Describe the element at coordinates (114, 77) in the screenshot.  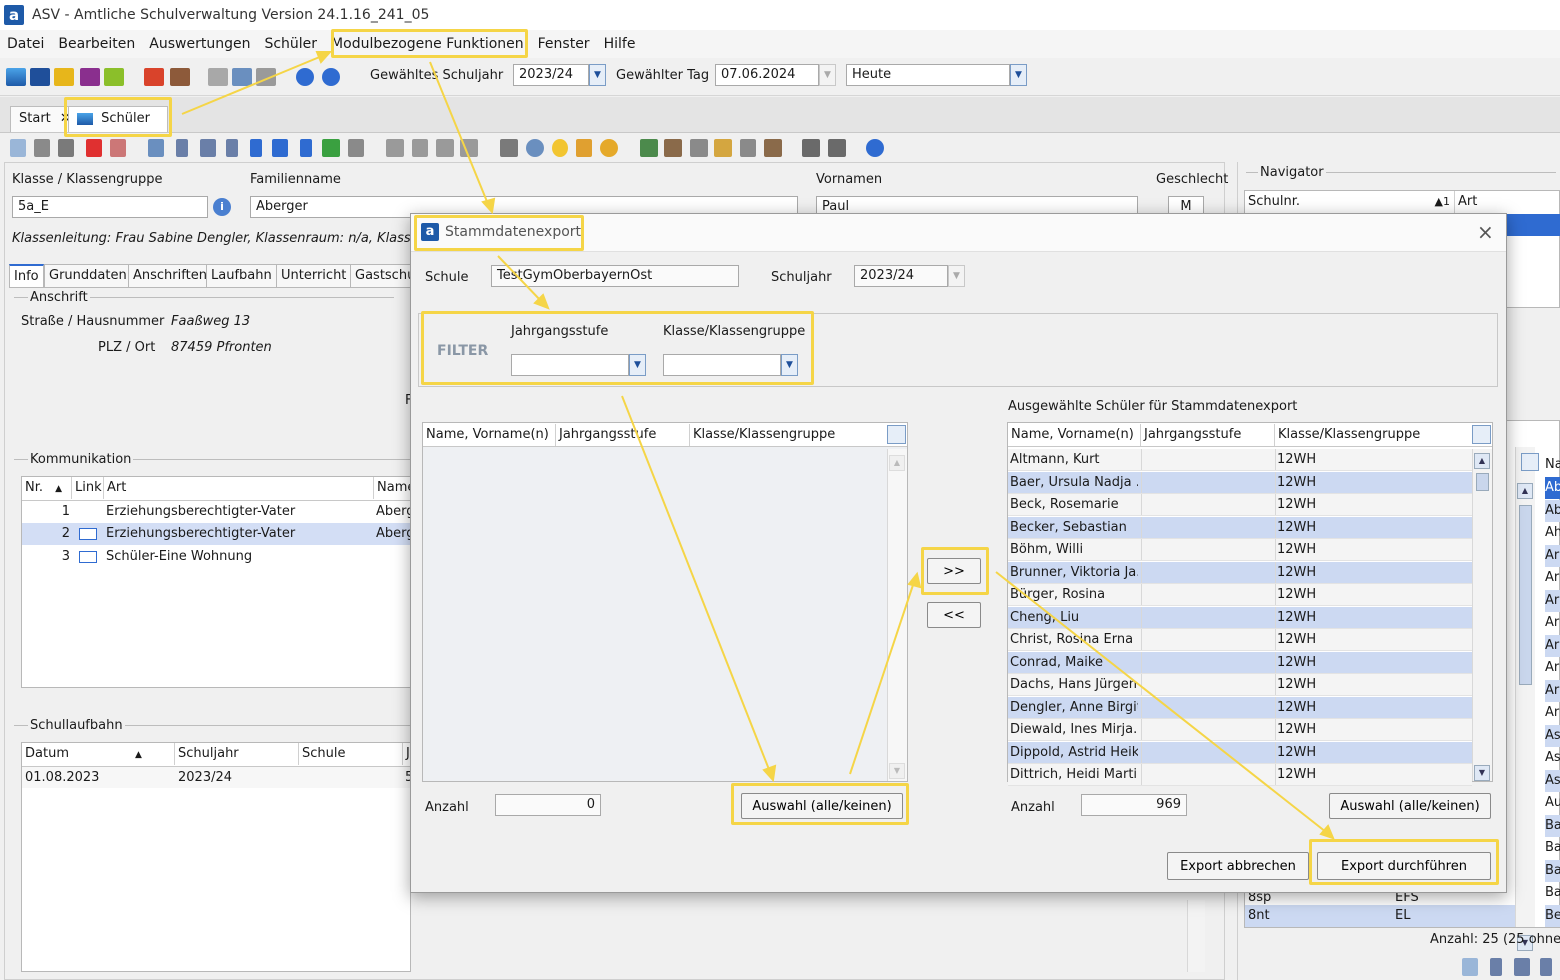
I see `notes-icon` at that location.